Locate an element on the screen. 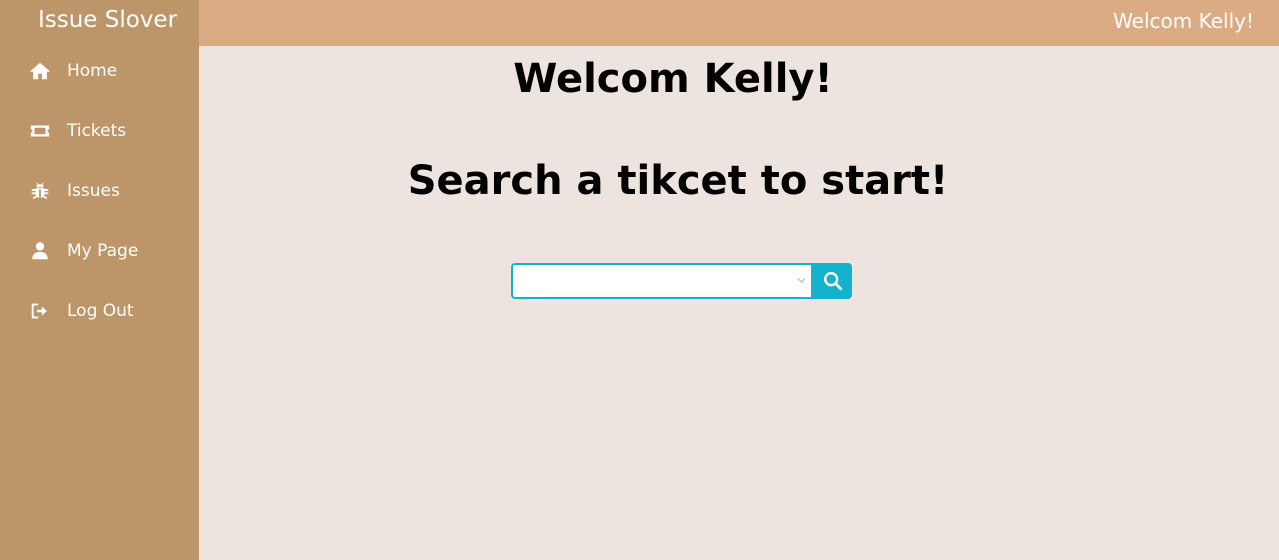  sidebar-item-label: Issues is located at coordinates (93, 191).